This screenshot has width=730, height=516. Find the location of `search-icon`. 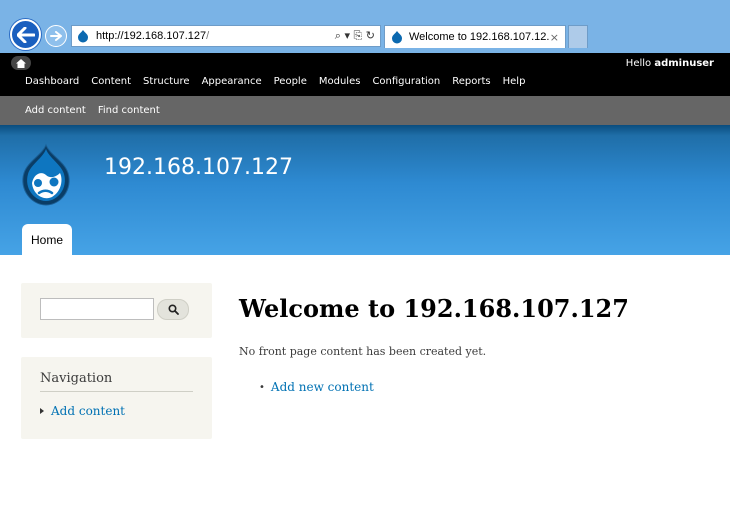

search-icon is located at coordinates (173, 309).